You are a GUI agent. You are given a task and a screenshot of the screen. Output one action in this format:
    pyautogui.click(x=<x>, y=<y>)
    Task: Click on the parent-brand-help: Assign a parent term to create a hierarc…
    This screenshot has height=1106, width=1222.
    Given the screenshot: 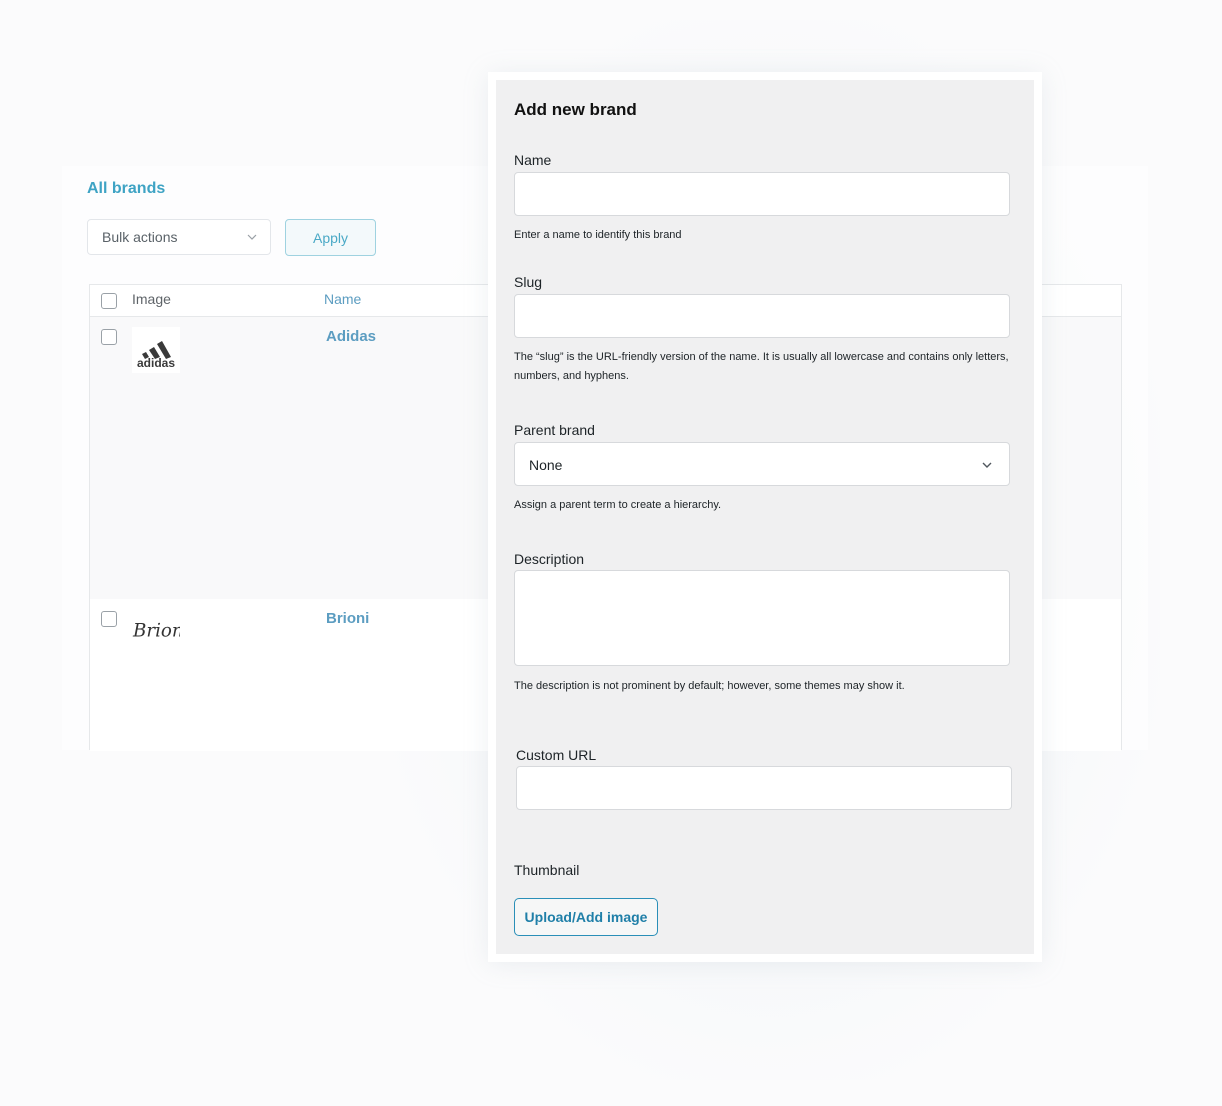 What is the action you would take?
    pyautogui.click(x=618, y=505)
    